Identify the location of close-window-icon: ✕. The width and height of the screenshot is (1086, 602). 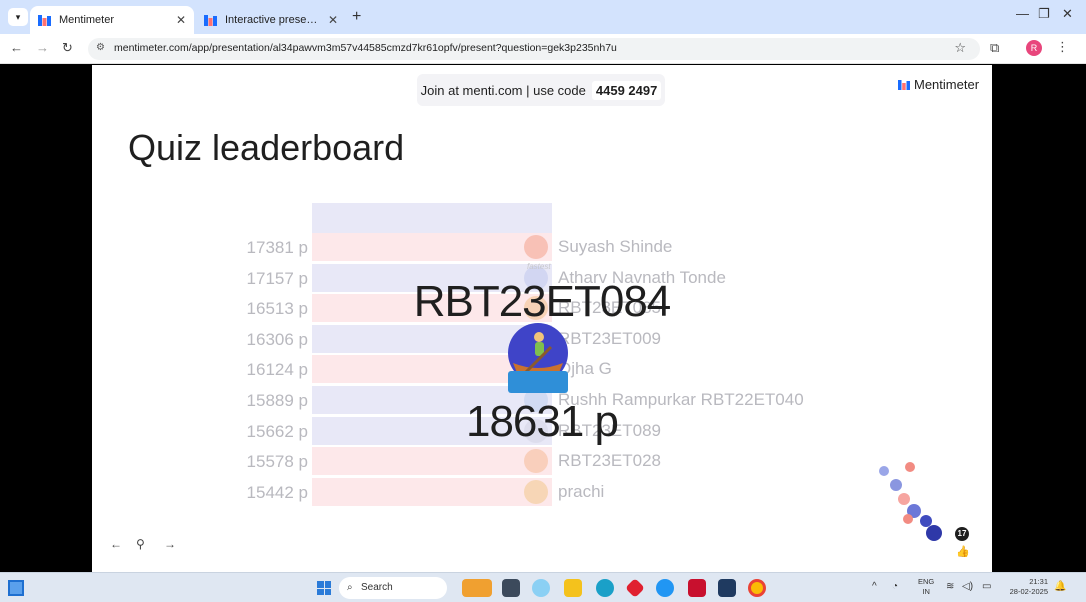
(1067, 14).